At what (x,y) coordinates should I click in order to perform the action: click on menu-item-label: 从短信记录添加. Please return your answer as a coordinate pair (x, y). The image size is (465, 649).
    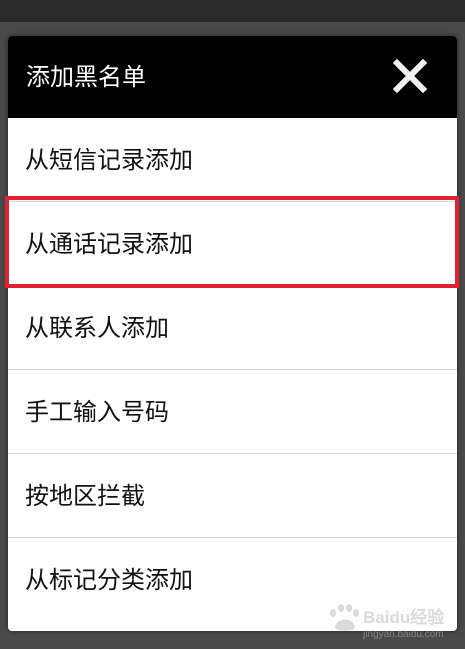
    Looking at the image, I should click on (109, 160).